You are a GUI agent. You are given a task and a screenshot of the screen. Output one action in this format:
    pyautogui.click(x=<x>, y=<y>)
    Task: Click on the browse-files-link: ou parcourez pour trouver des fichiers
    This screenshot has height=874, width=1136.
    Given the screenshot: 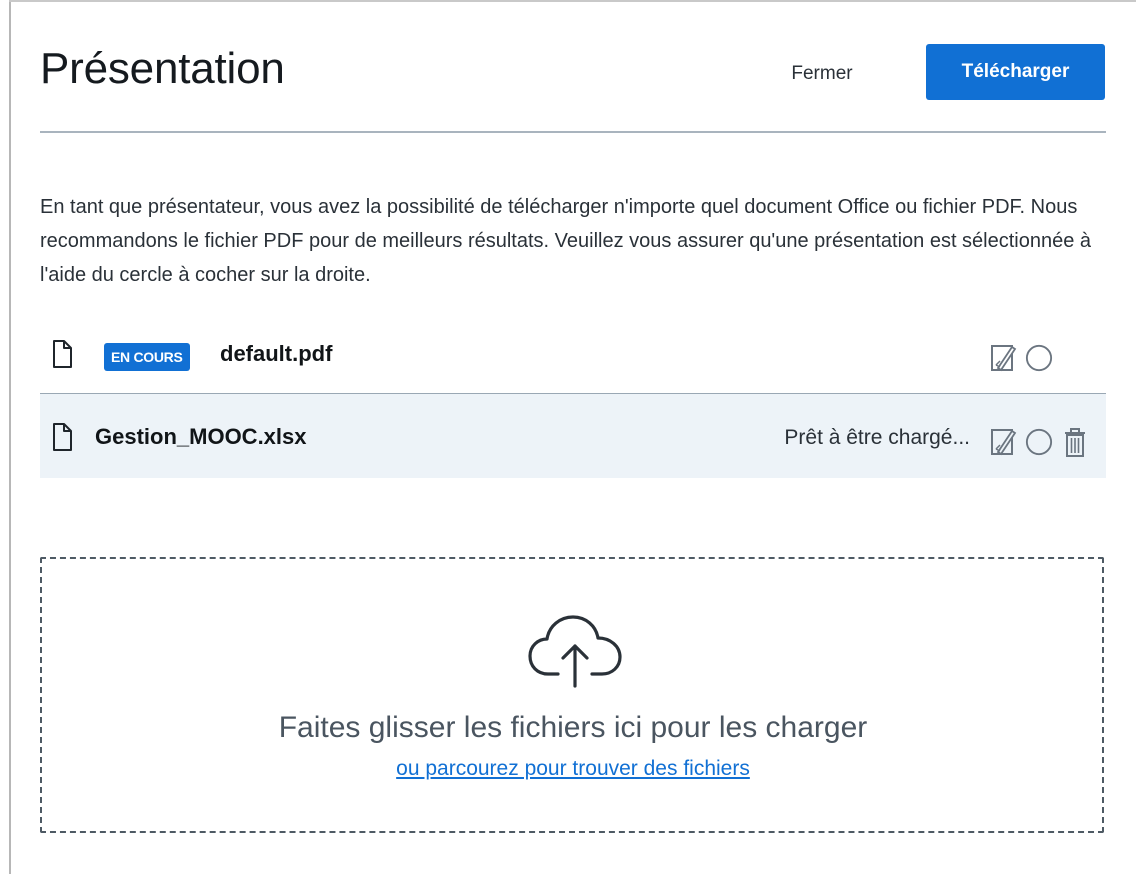 What is the action you would take?
    pyautogui.click(x=573, y=768)
    